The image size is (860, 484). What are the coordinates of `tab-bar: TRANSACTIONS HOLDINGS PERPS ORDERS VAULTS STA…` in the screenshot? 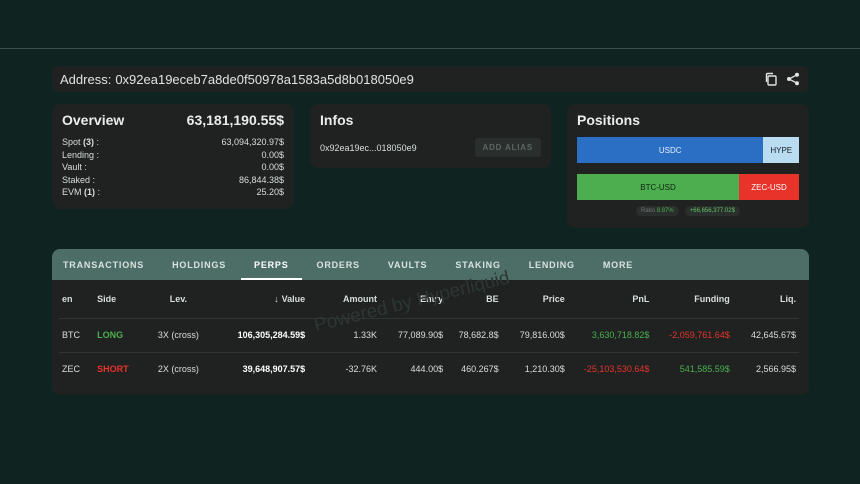 It's located at (430, 264).